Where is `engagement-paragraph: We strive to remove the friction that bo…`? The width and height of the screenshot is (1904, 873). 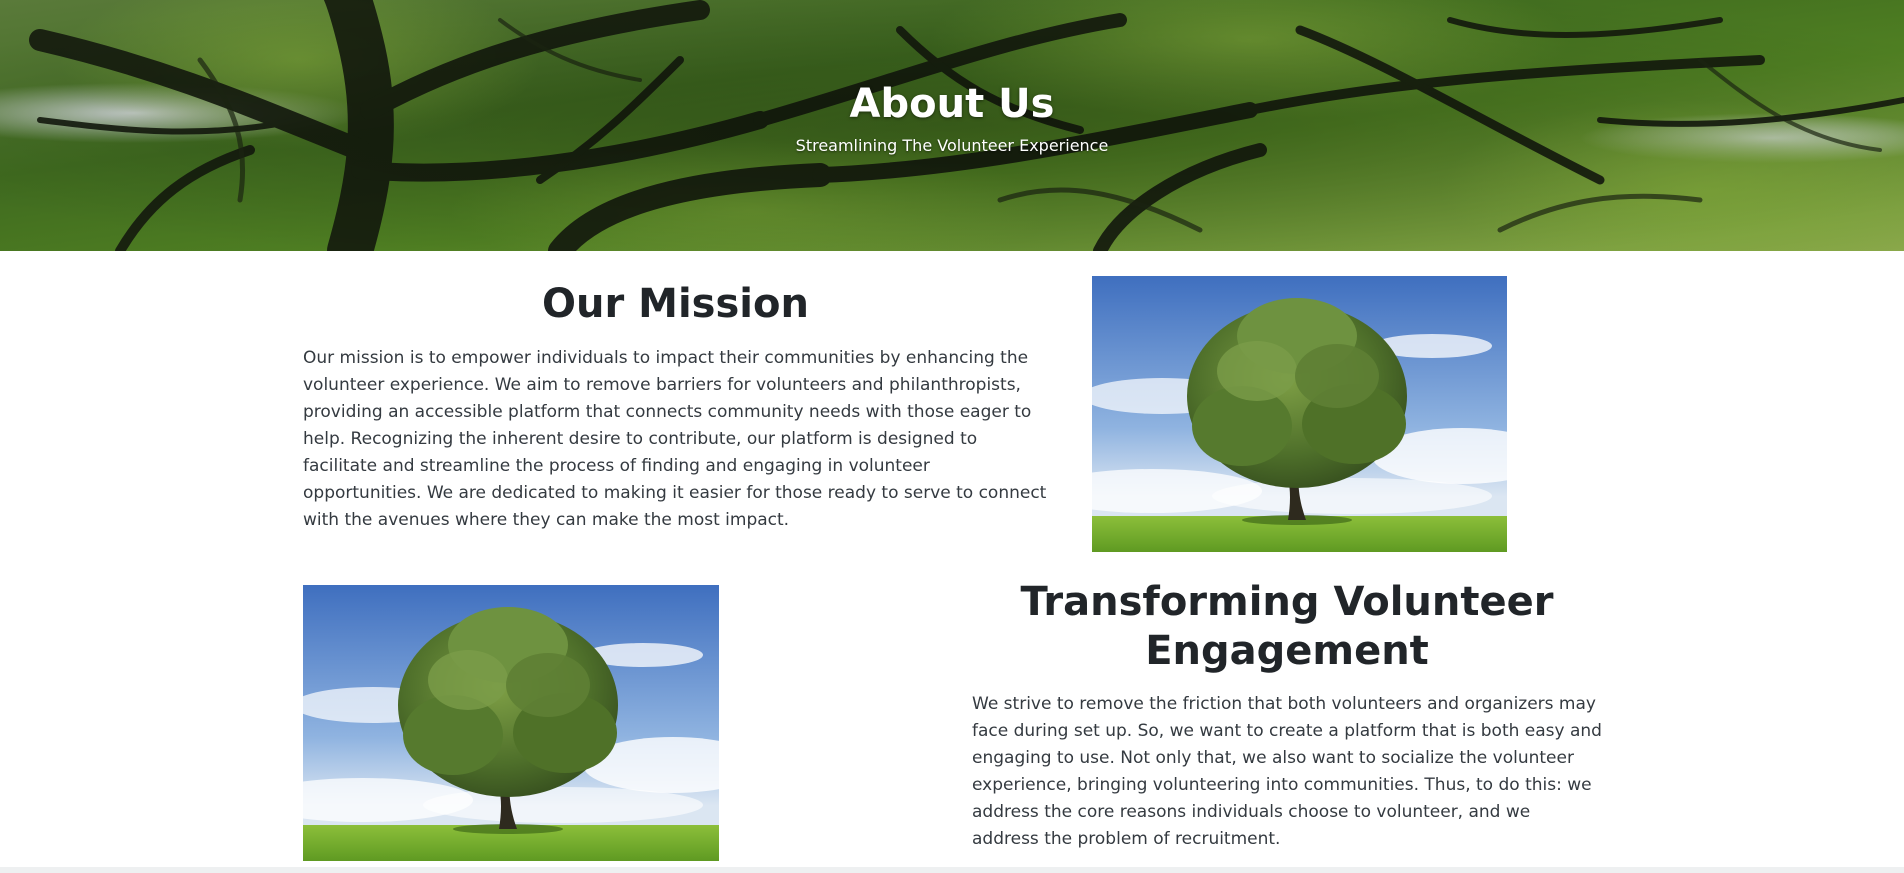 engagement-paragraph: We strive to remove the friction that bo… is located at coordinates (1287, 771).